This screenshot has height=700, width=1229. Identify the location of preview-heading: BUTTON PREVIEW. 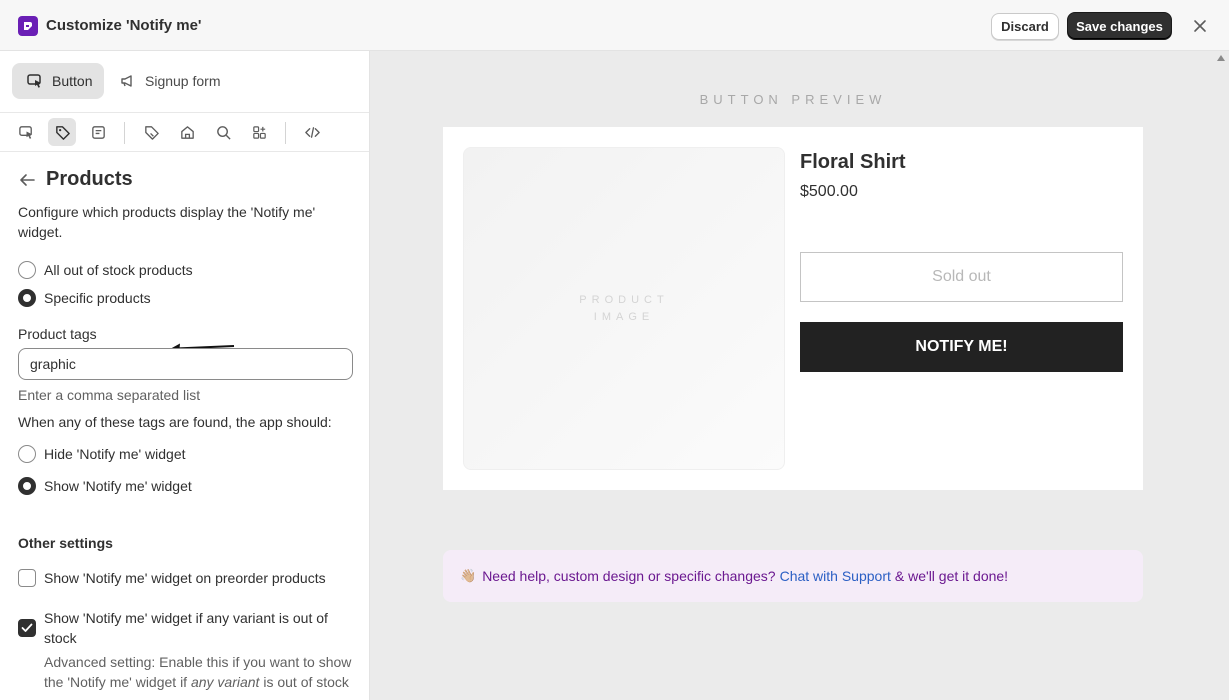
(793, 99).